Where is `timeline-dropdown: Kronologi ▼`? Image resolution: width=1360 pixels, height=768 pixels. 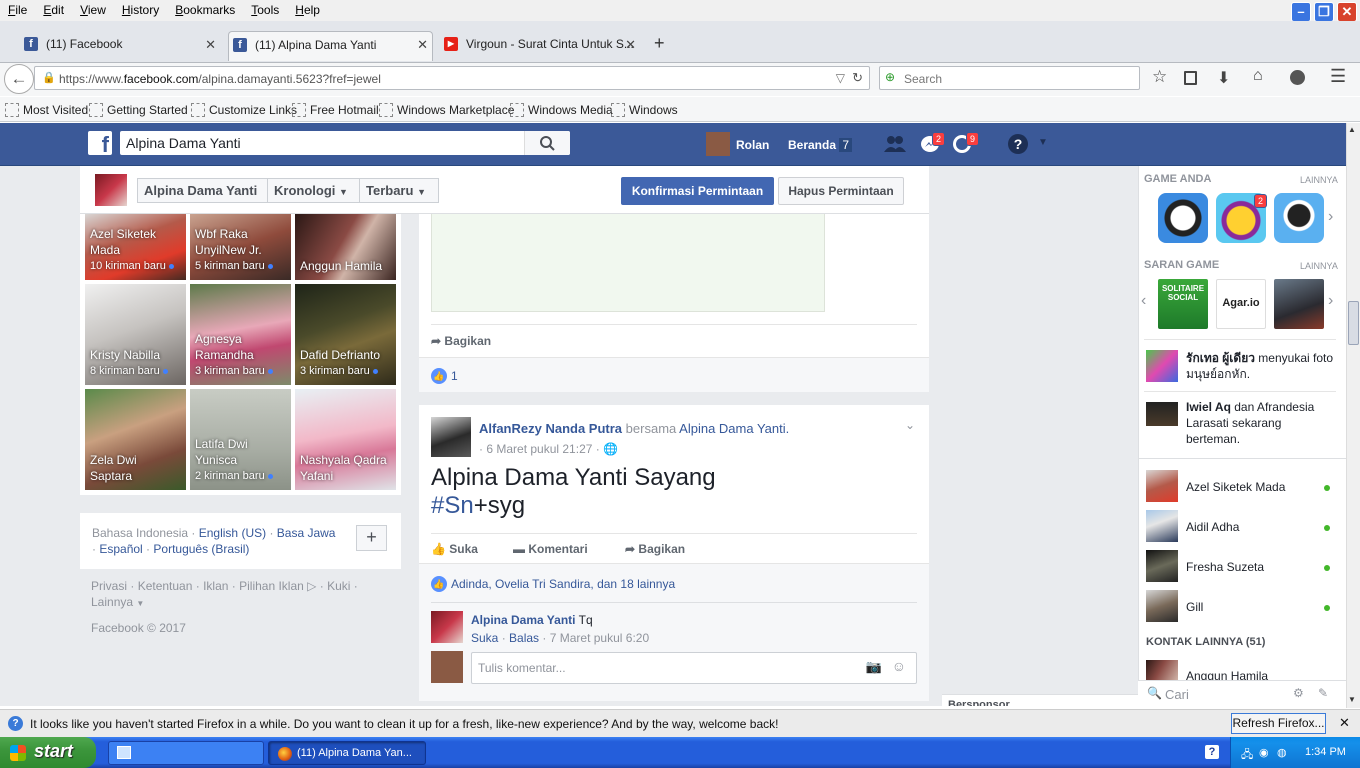 timeline-dropdown: Kronologi ▼ is located at coordinates (313, 190).